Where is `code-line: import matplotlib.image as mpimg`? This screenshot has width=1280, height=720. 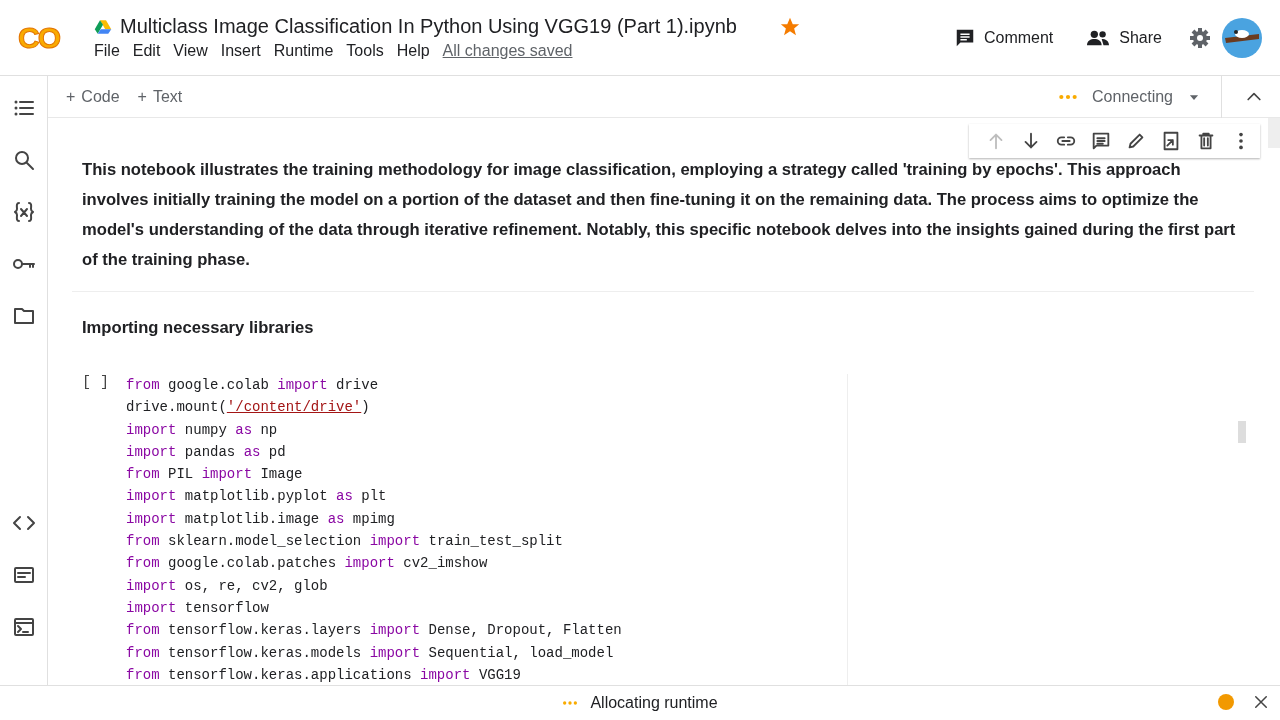 code-line: import matplotlib.image as mpimg is located at coordinates (261, 519).